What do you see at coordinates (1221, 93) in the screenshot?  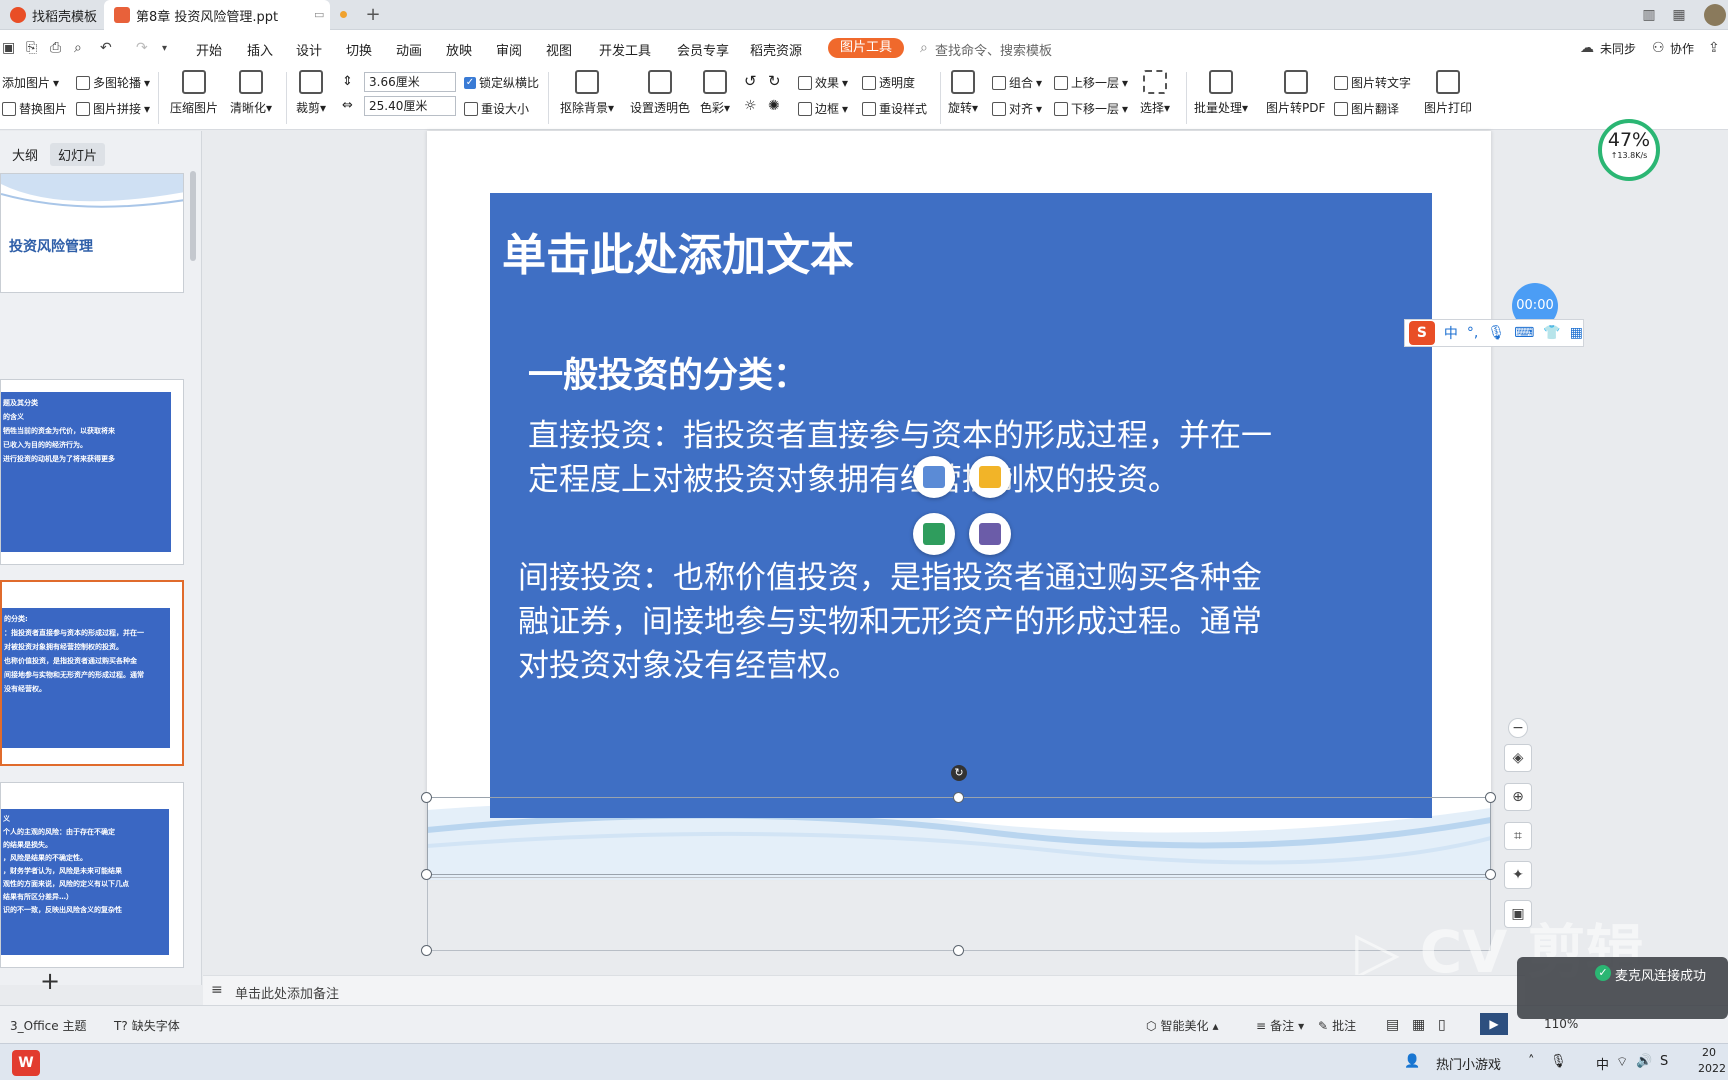 I see `batch-process-button: 批量处理▾` at bounding box center [1221, 93].